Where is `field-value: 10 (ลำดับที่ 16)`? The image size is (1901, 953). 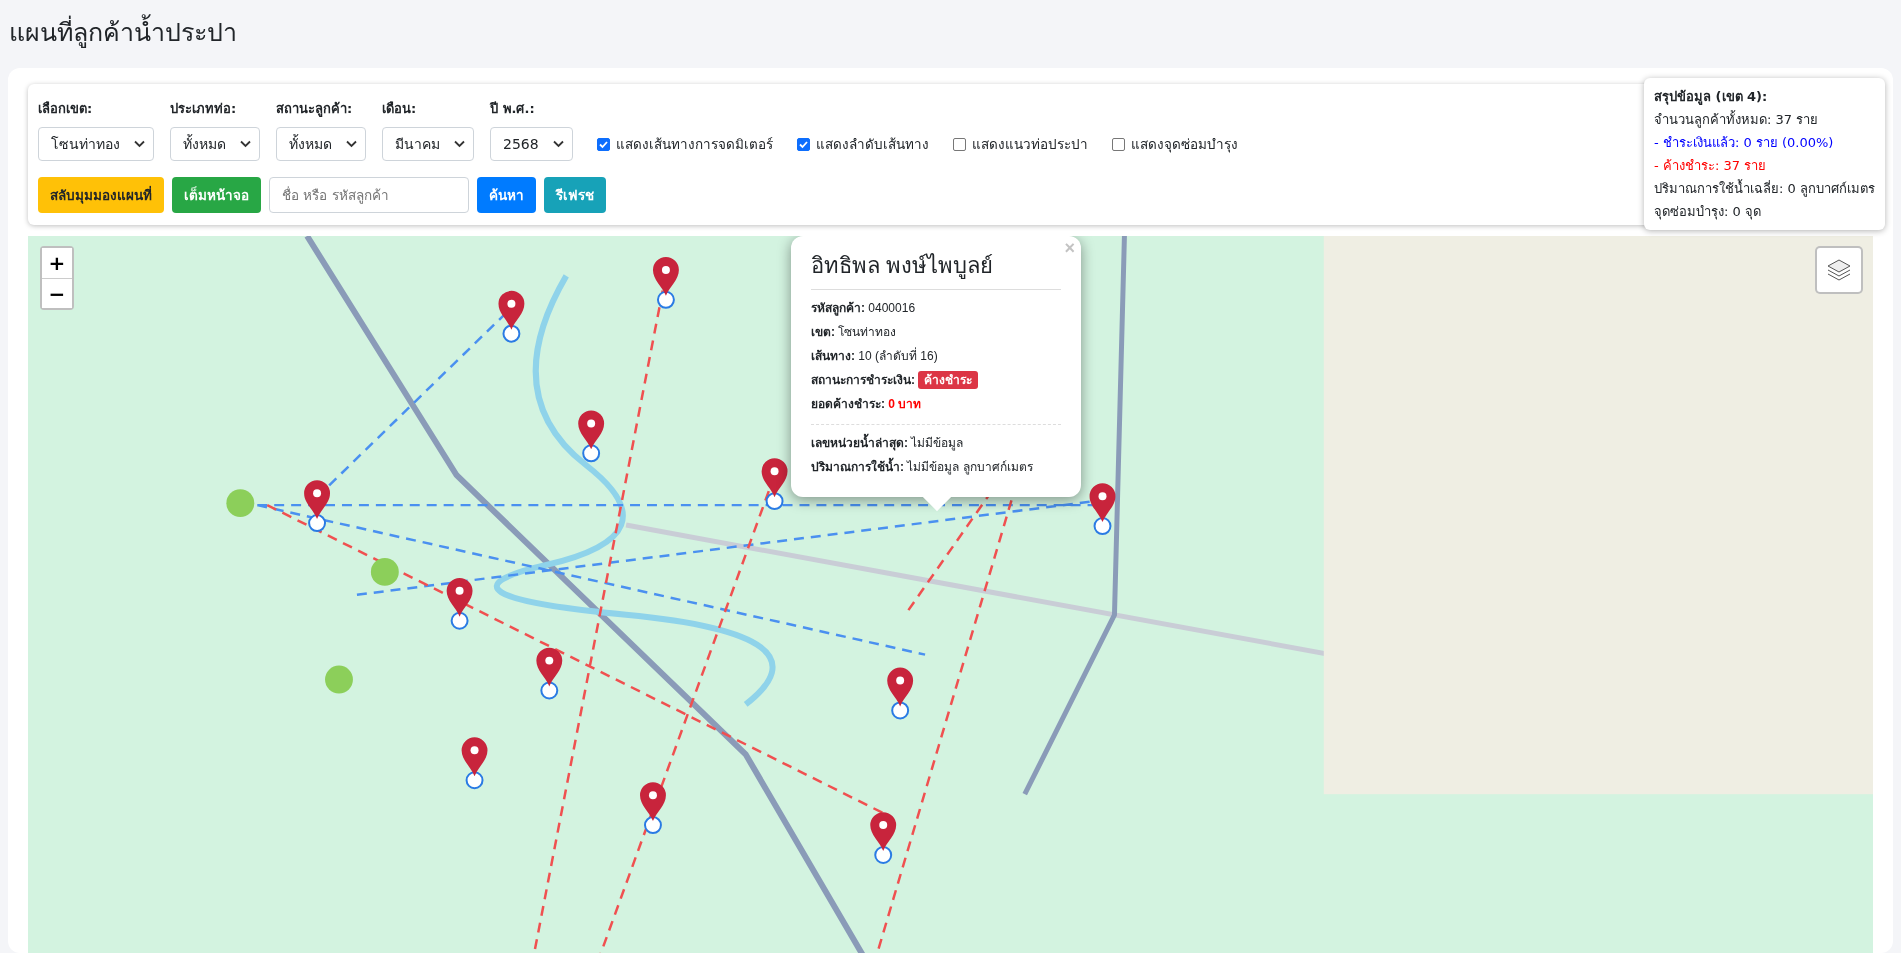 field-value: 10 (ลำดับที่ 16) is located at coordinates (898, 356).